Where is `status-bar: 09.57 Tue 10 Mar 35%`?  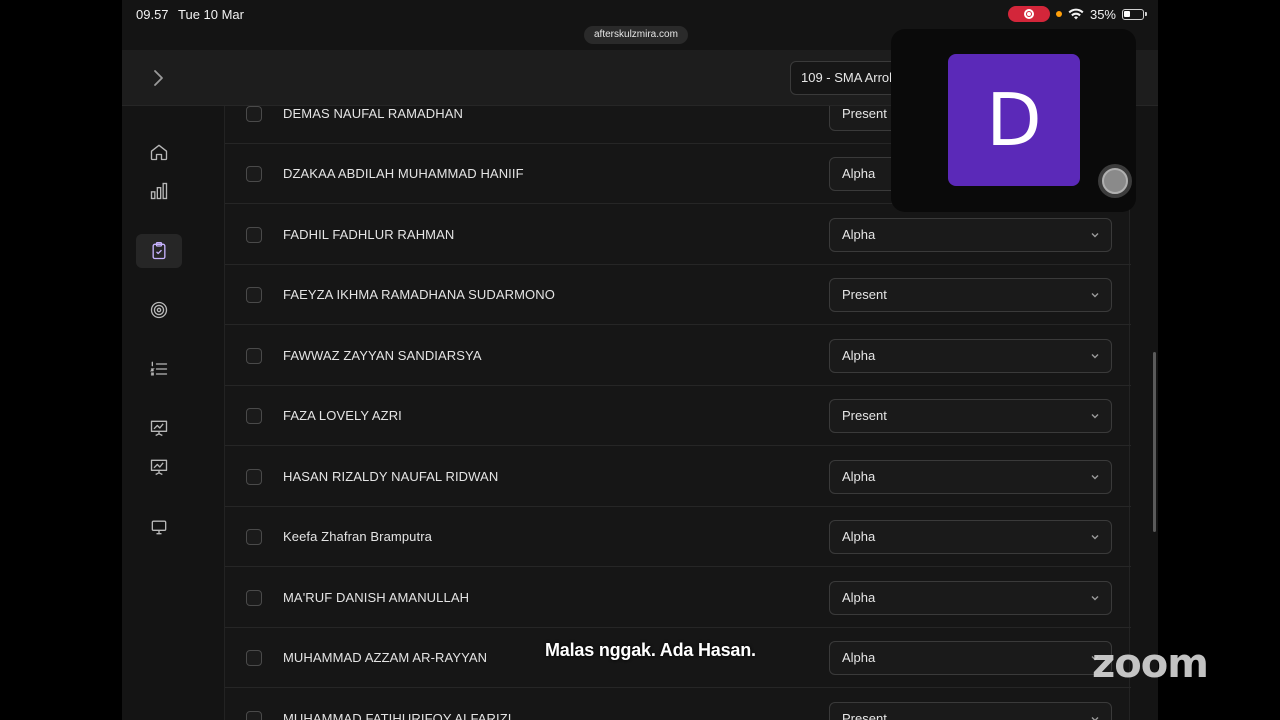 status-bar: 09.57 Tue 10 Mar 35% is located at coordinates (640, 14).